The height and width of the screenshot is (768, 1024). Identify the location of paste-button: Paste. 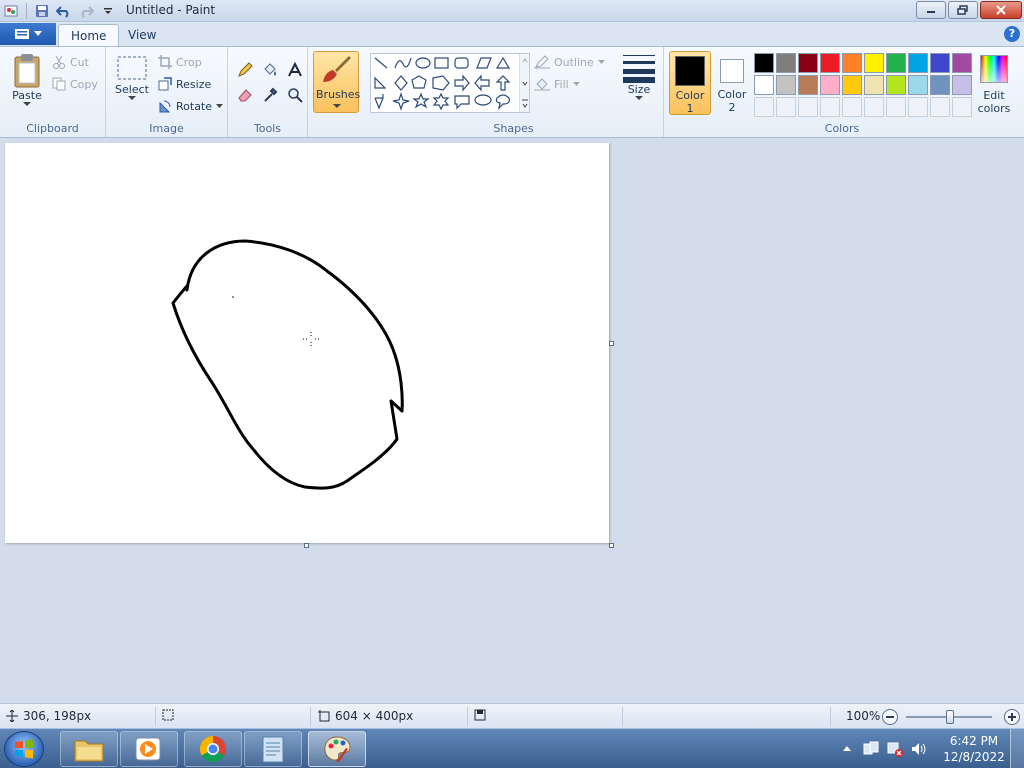
(27, 80).